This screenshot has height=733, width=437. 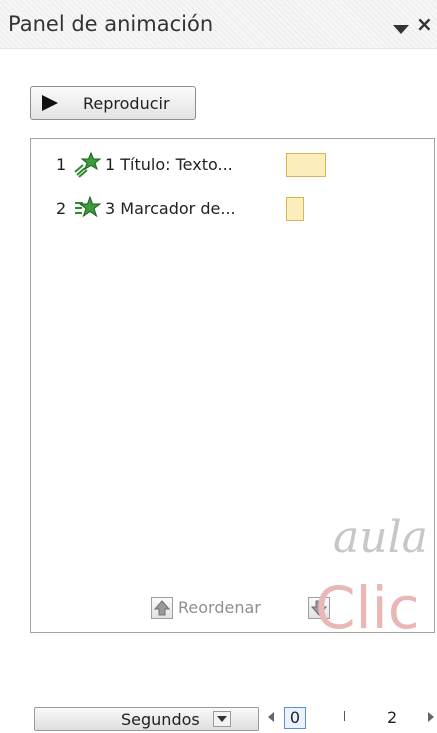 What do you see at coordinates (87, 167) in the screenshot?
I see `fly-in-star-icon` at bounding box center [87, 167].